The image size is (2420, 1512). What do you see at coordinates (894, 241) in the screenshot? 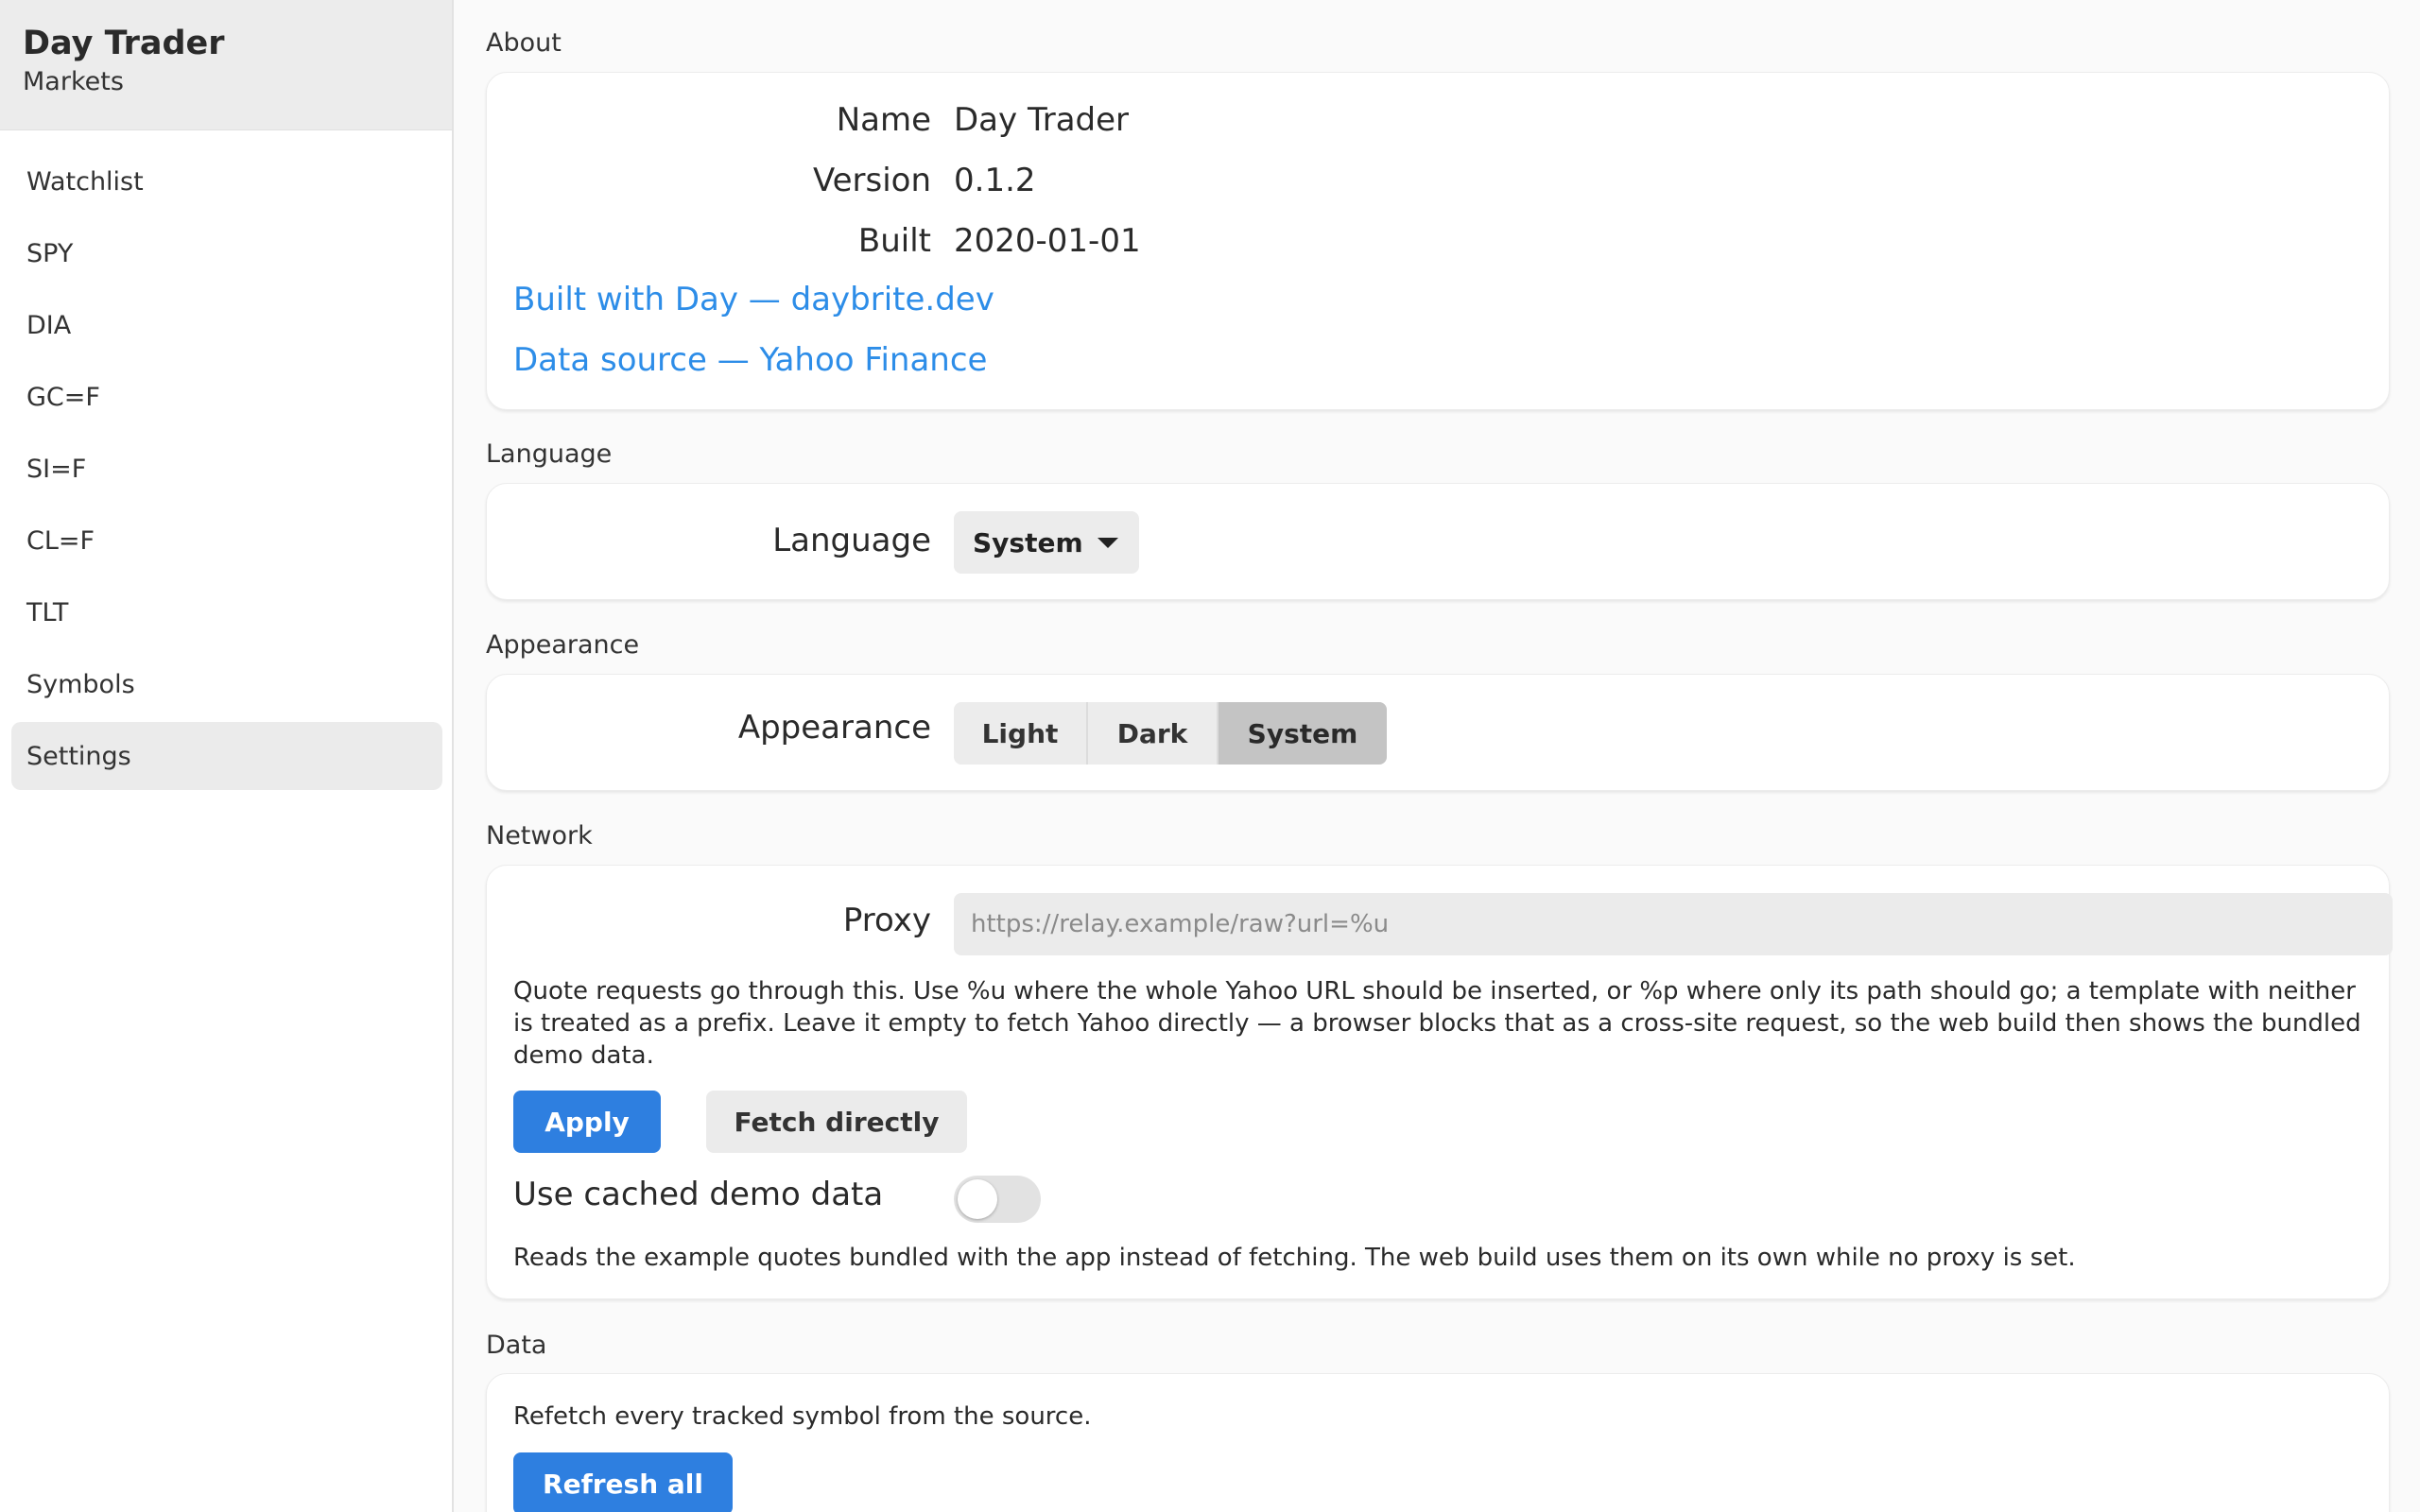
I see `built-key: Built` at bounding box center [894, 241].